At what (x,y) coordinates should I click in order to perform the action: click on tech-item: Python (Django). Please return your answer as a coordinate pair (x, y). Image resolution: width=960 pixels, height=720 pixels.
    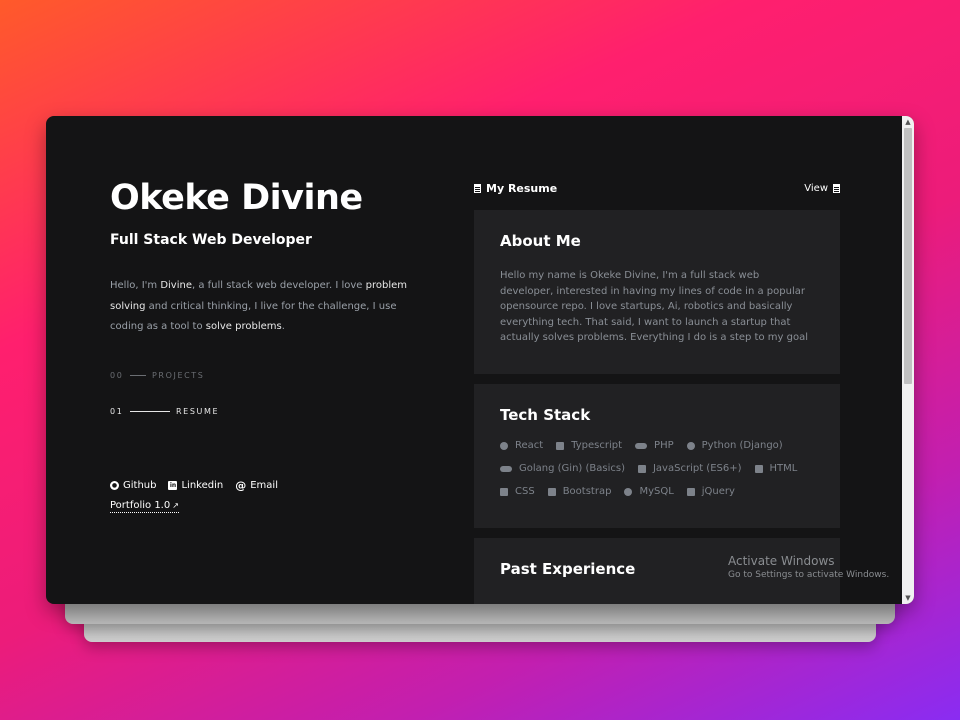
    Looking at the image, I should click on (734, 445).